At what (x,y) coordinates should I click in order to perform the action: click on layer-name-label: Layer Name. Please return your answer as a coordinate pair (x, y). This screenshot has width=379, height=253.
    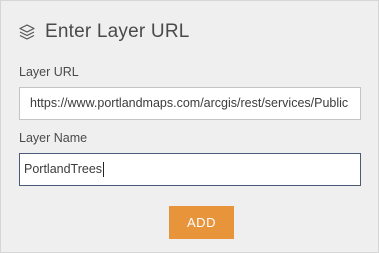
    Looking at the image, I should click on (53, 138).